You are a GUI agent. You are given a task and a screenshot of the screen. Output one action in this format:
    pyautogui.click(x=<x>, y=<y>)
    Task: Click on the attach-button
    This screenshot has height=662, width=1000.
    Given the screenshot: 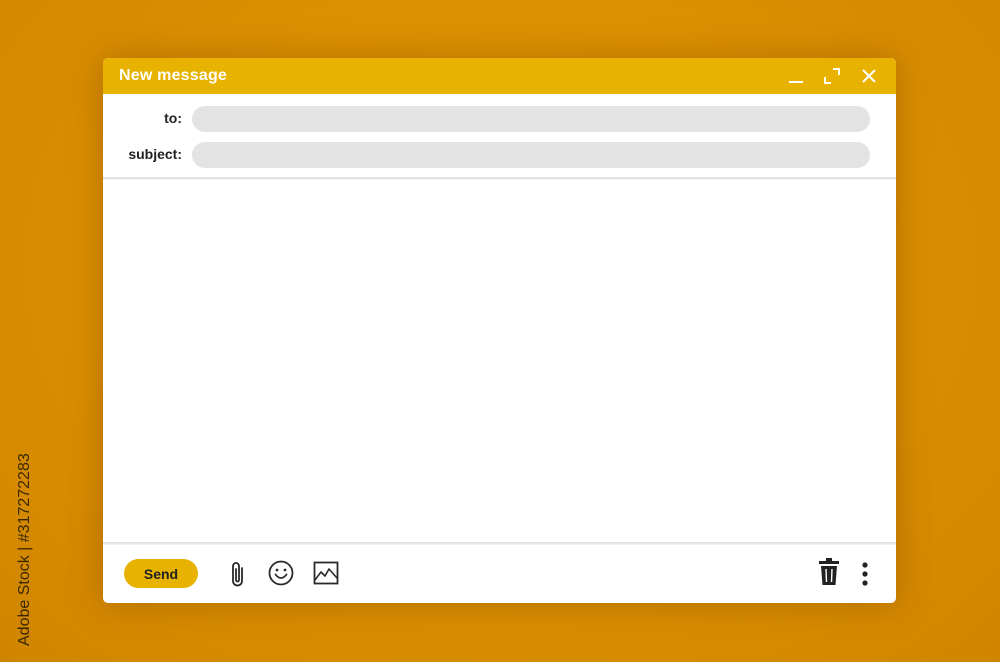 What is the action you would take?
    pyautogui.click(x=238, y=574)
    